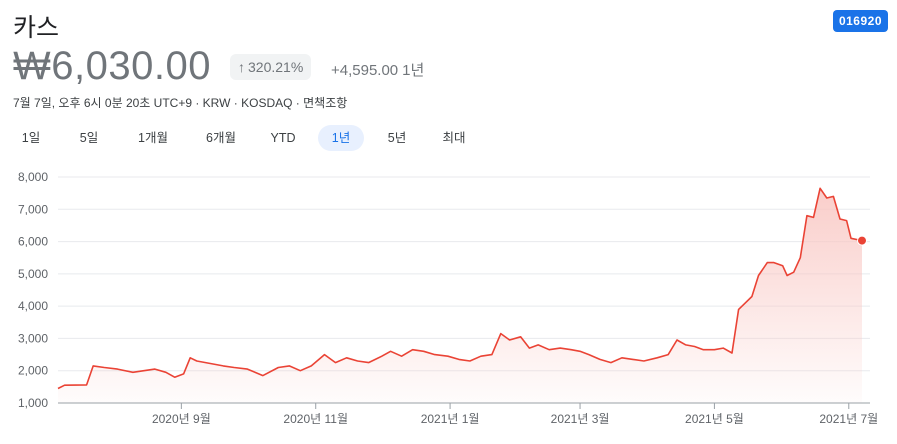 The width and height of the screenshot is (897, 444). What do you see at coordinates (33, 177) in the screenshot?
I see `y-tick-label: 8,000` at bounding box center [33, 177].